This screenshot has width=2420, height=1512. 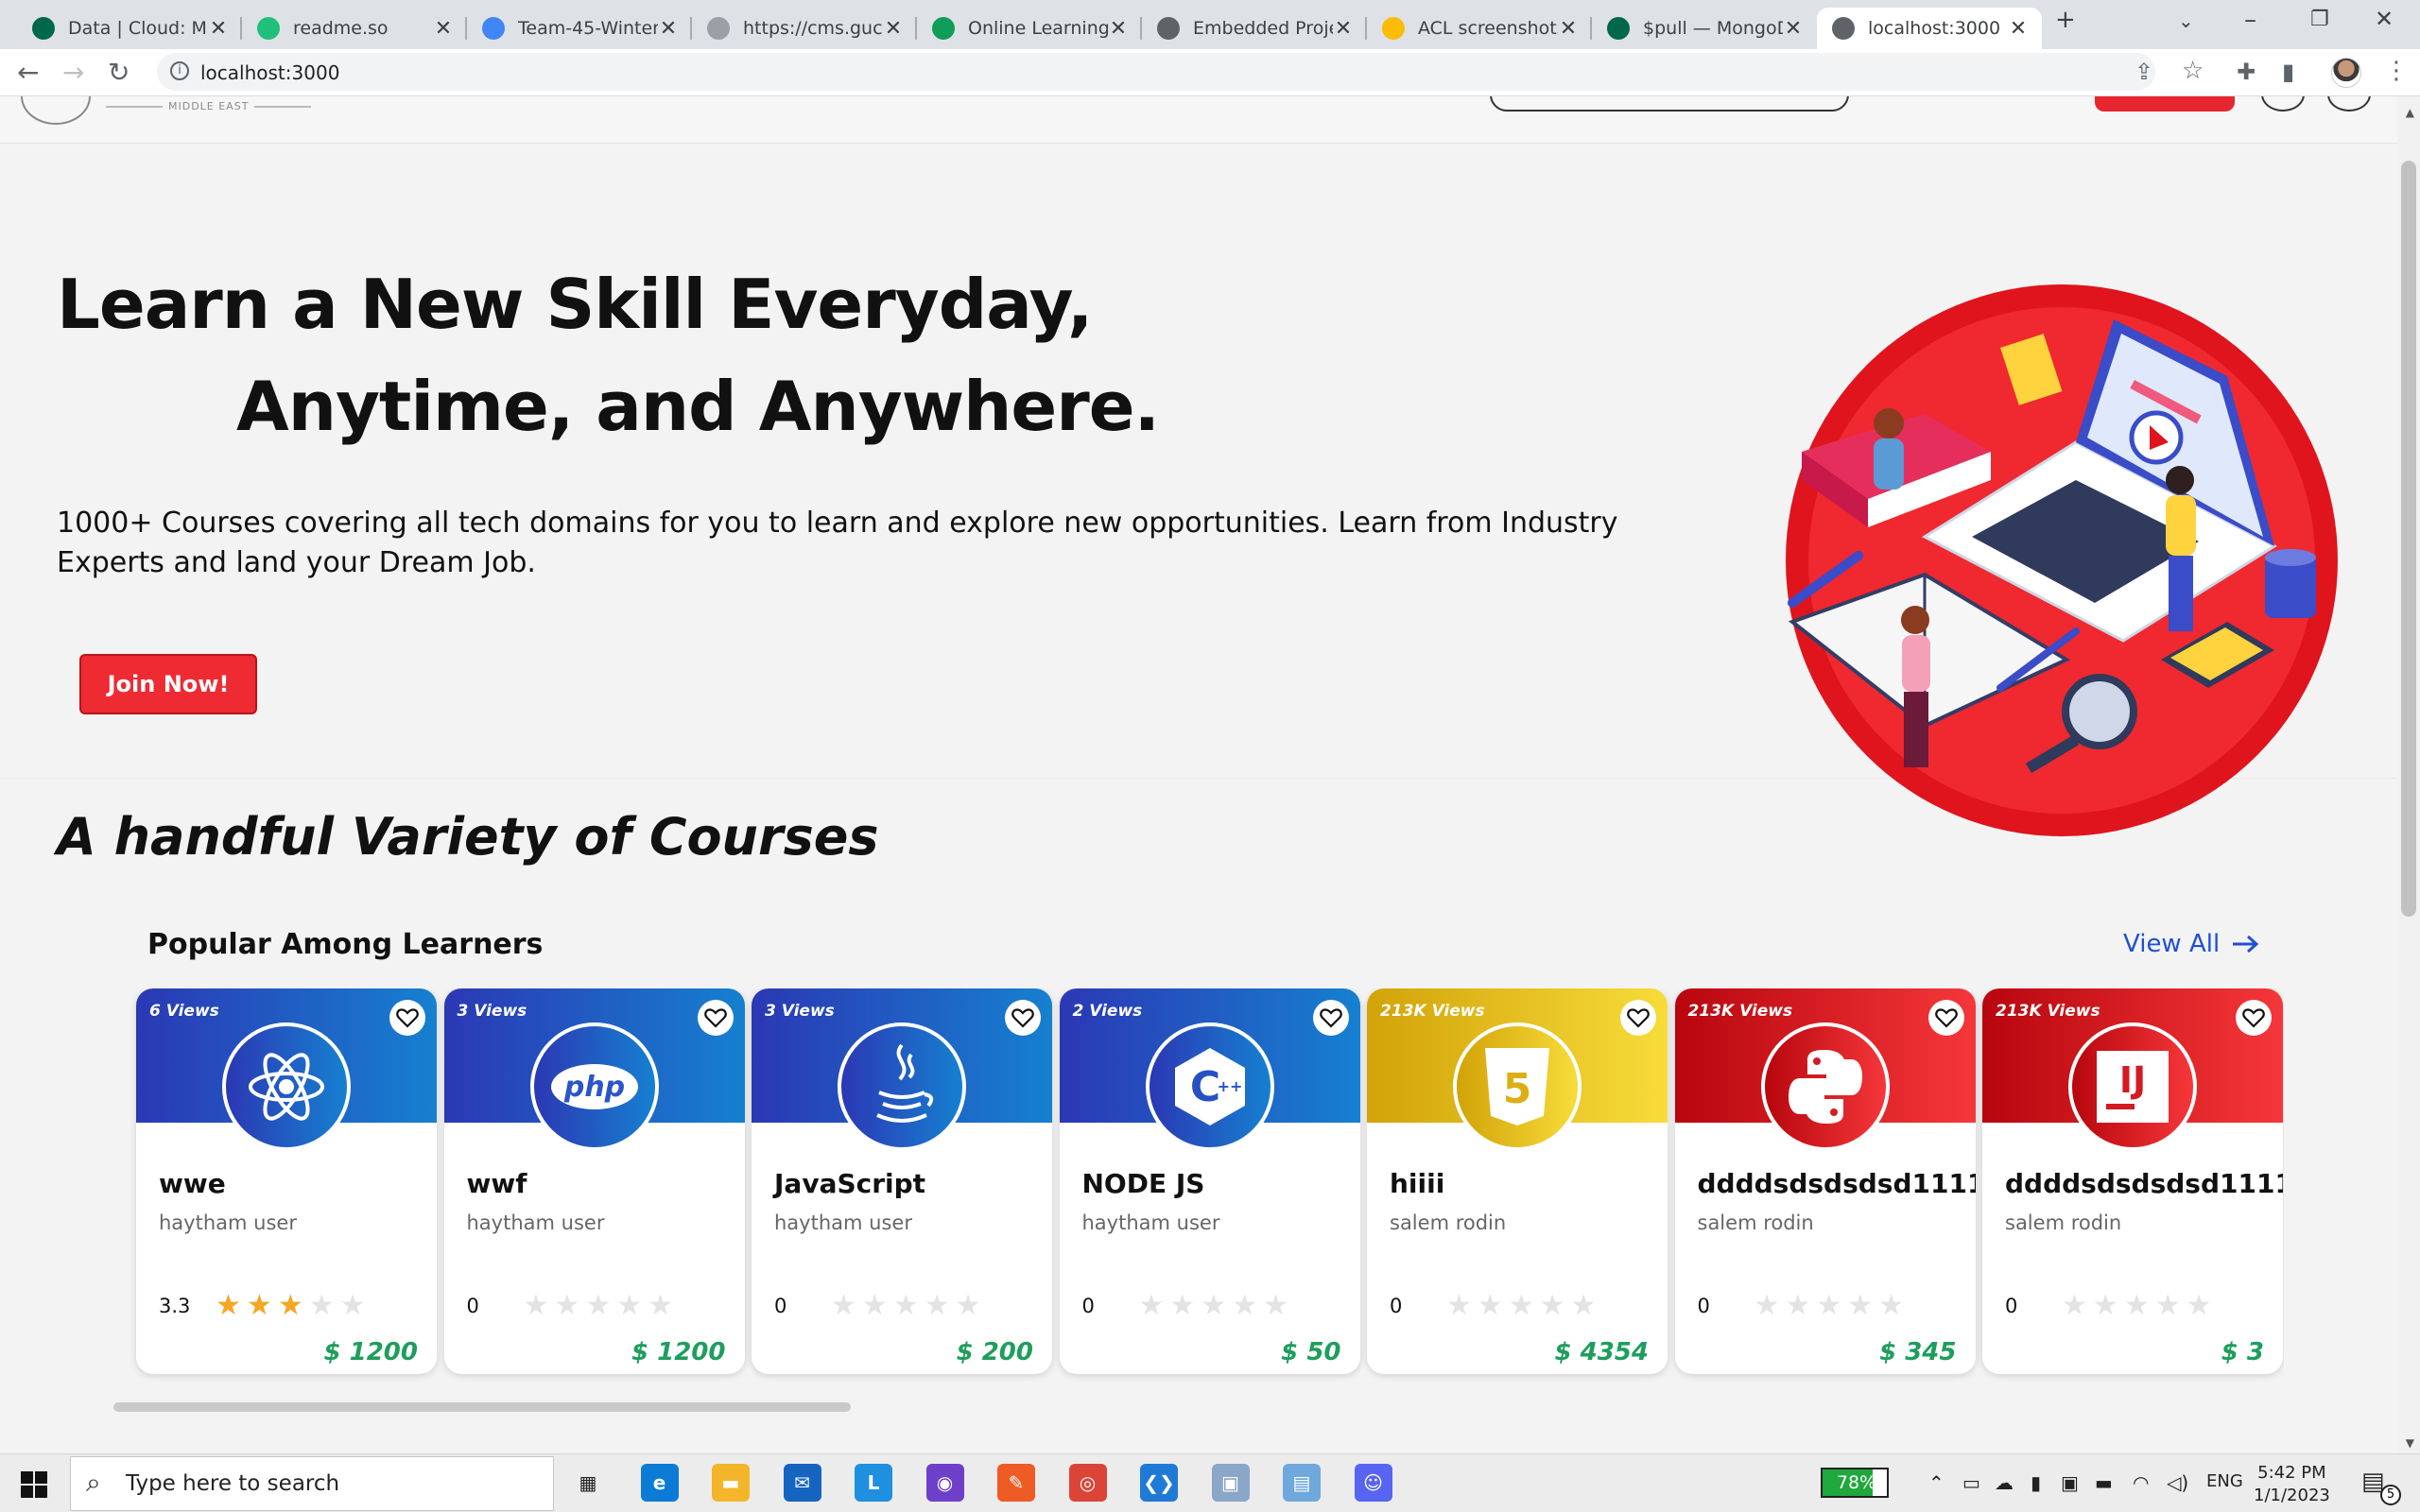 I want to click on header-signup-button, so click(x=2165, y=104).